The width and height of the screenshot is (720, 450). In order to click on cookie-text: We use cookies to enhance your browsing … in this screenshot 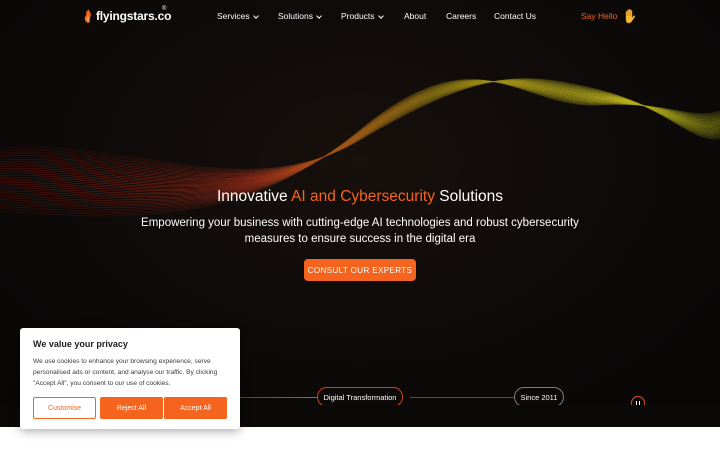, I will do `click(125, 372)`.